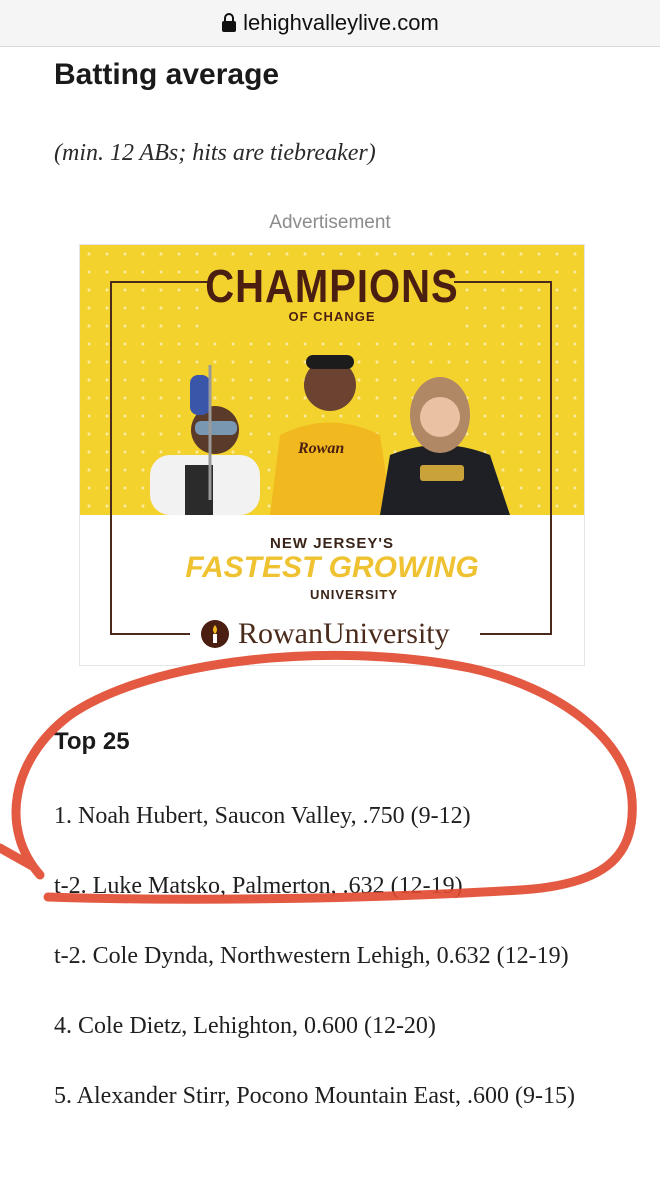 The width and height of the screenshot is (660, 1200). Describe the element at coordinates (320, 448) in the screenshot. I see `svg-text: Rowan` at that location.